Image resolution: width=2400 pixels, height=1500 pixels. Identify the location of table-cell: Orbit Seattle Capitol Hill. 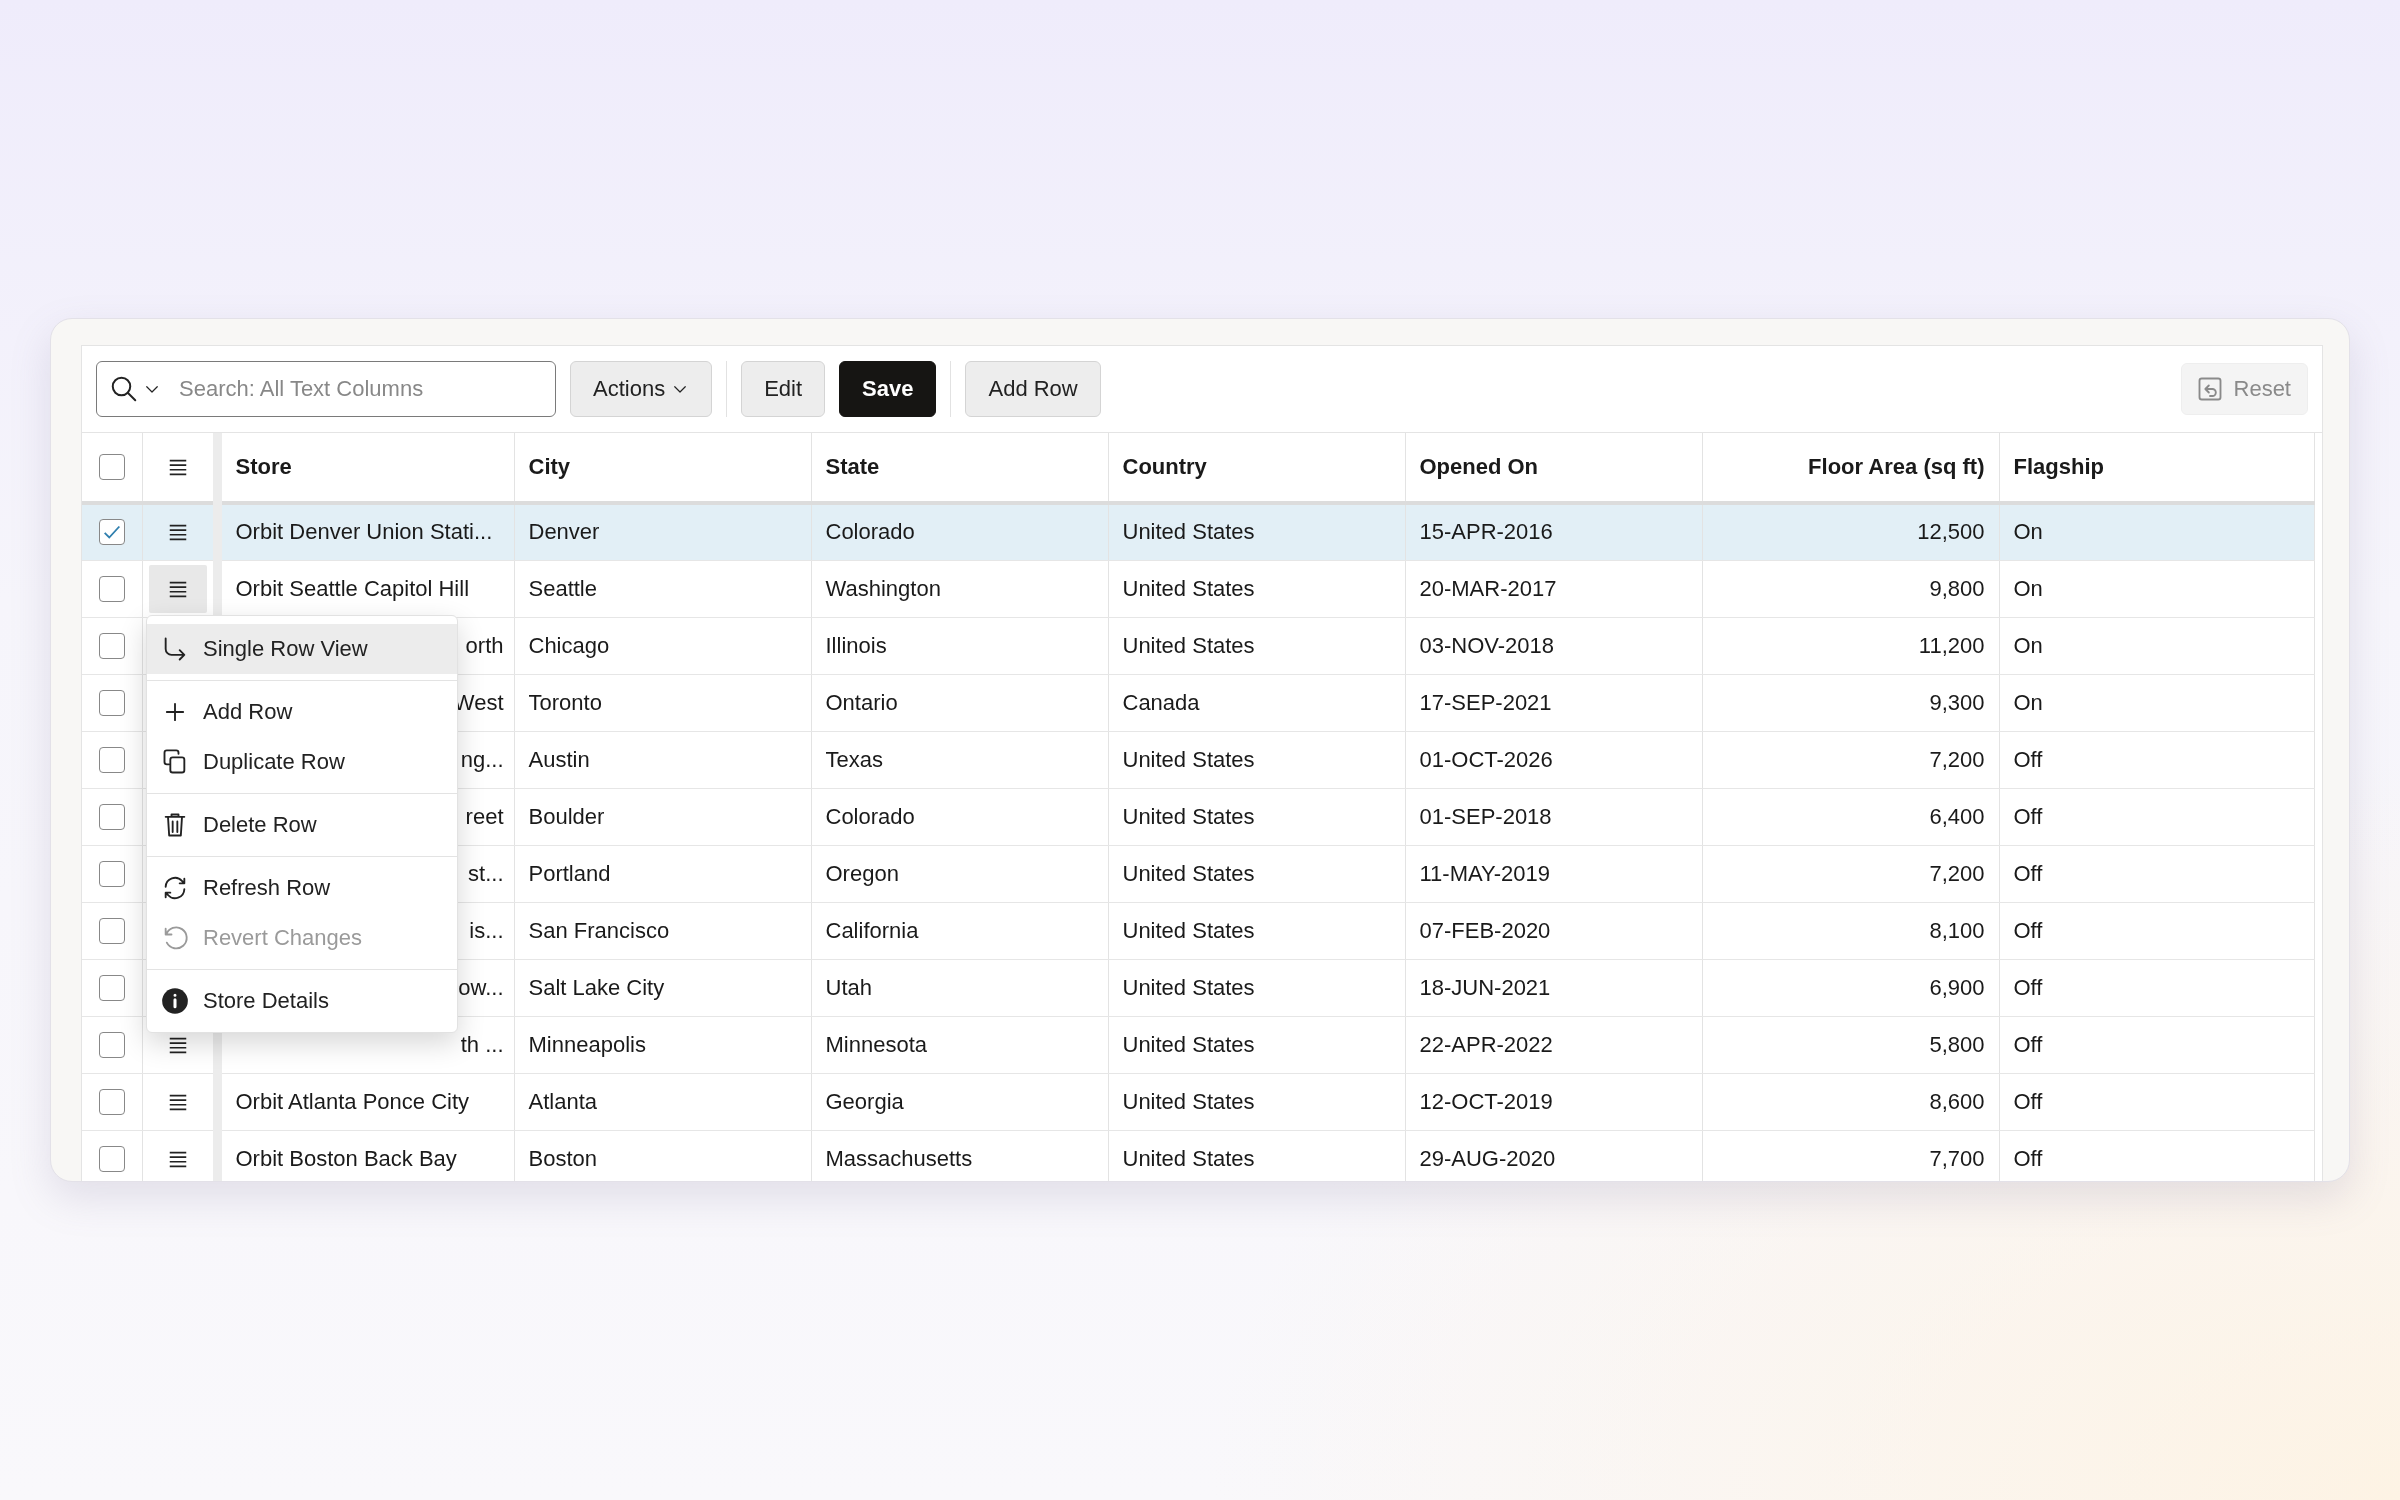
(352, 588).